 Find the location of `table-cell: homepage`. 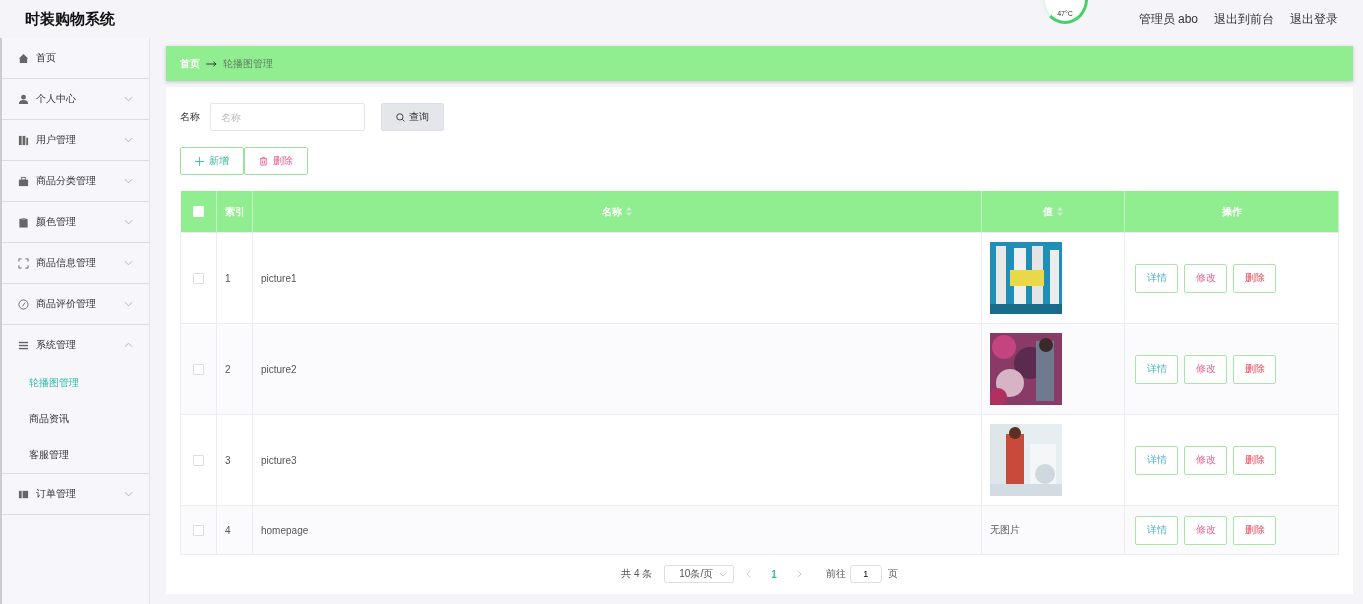

table-cell: homepage is located at coordinates (285, 530).